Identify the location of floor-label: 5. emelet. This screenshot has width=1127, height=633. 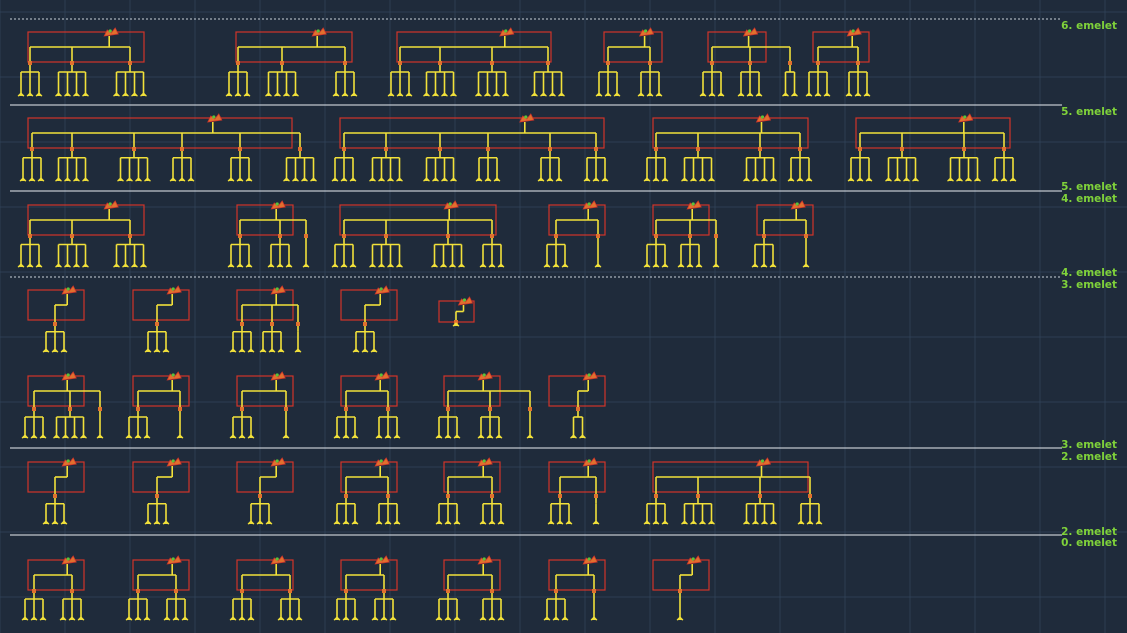
(1089, 187).